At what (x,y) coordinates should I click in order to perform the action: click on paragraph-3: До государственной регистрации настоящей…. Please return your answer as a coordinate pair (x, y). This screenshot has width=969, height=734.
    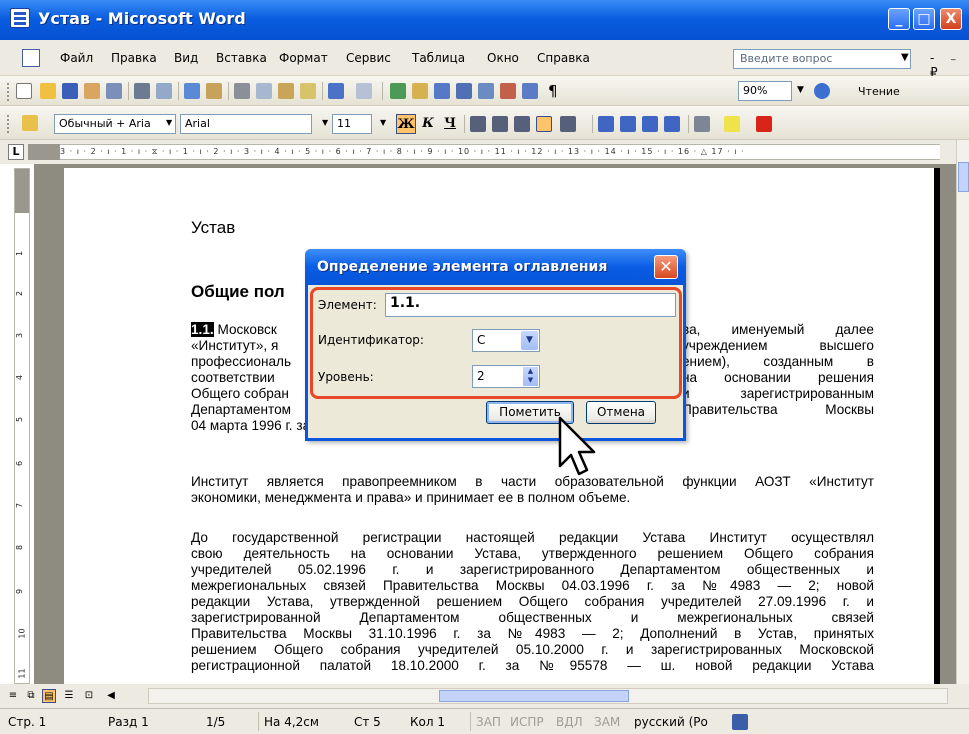
    Looking at the image, I should click on (532, 601).